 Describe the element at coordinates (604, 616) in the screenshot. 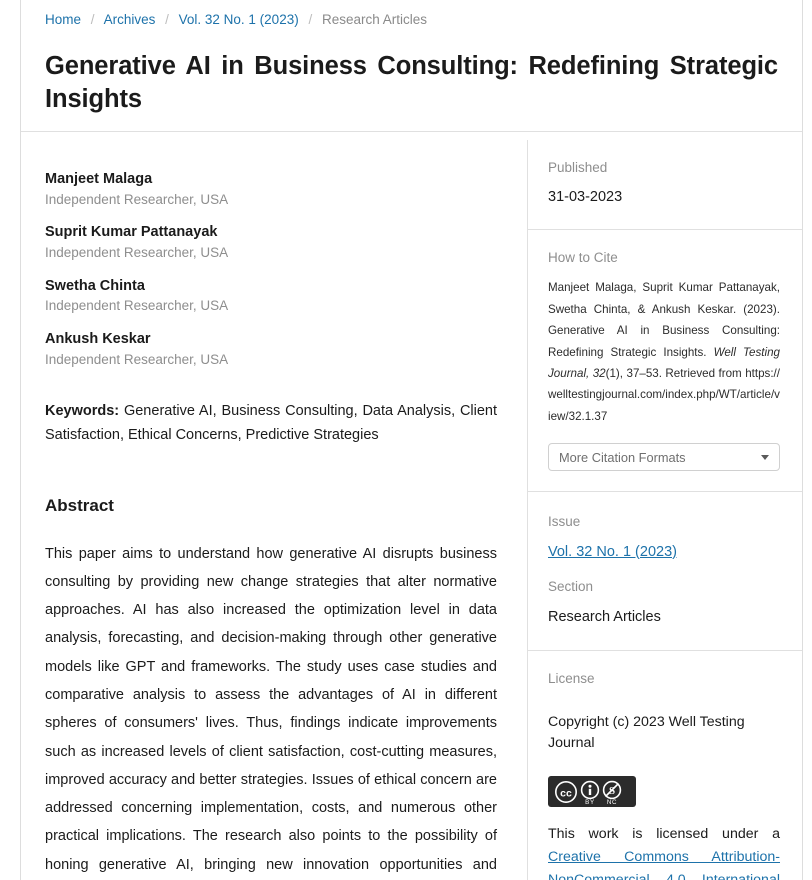

I see `section-value: Research Articles` at that location.